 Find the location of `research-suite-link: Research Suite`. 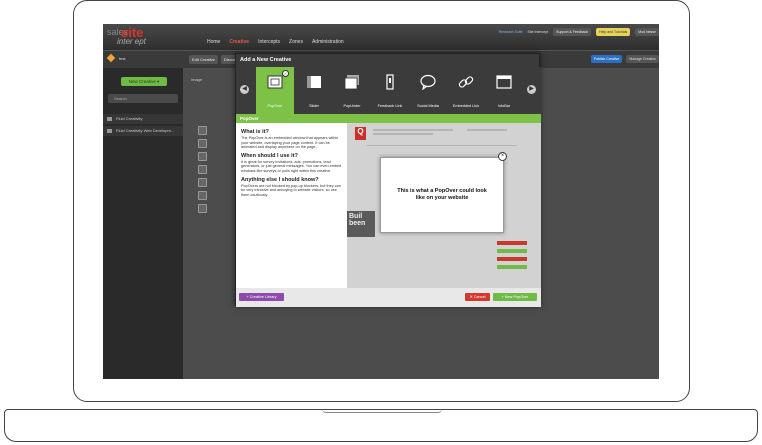

research-suite-link: Research Suite is located at coordinates (511, 32).